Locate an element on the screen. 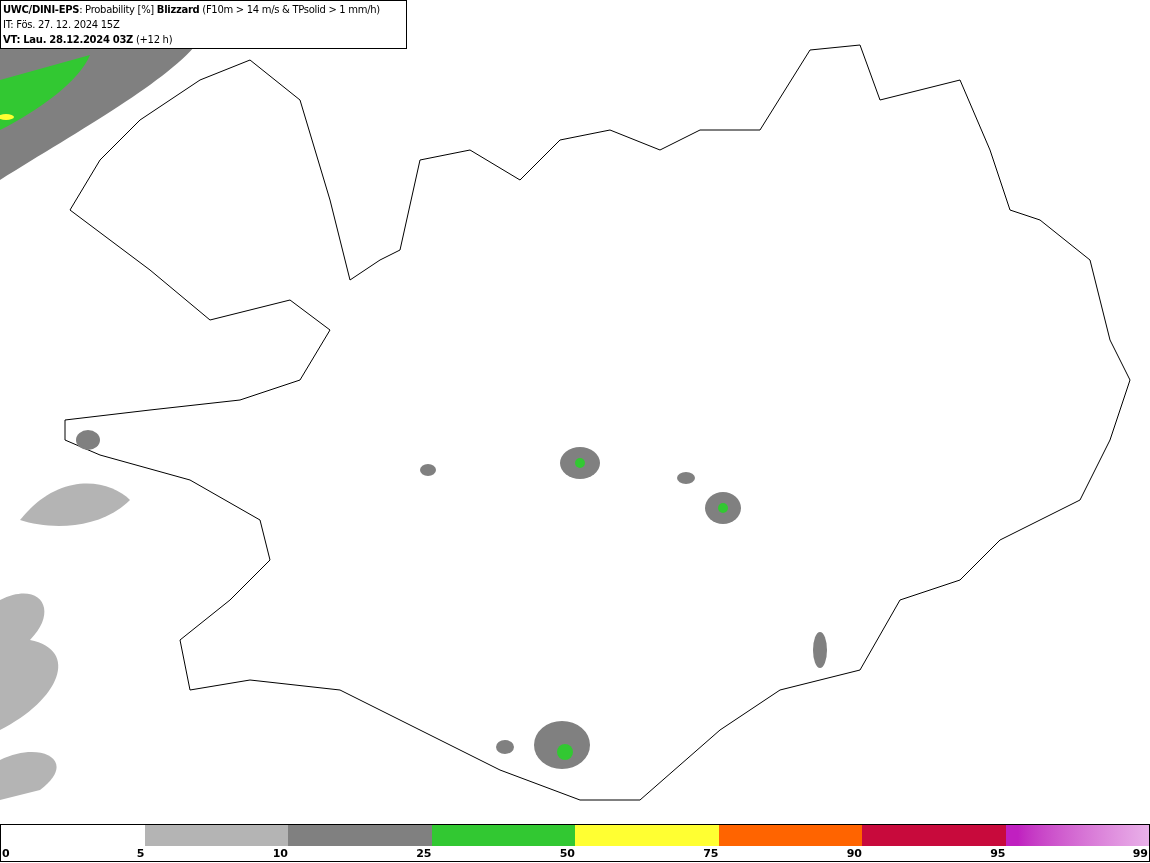 Image resolution: width=1150 pixels, height=863 pixels. legend-tick-label: 25 is located at coordinates (424, 853).